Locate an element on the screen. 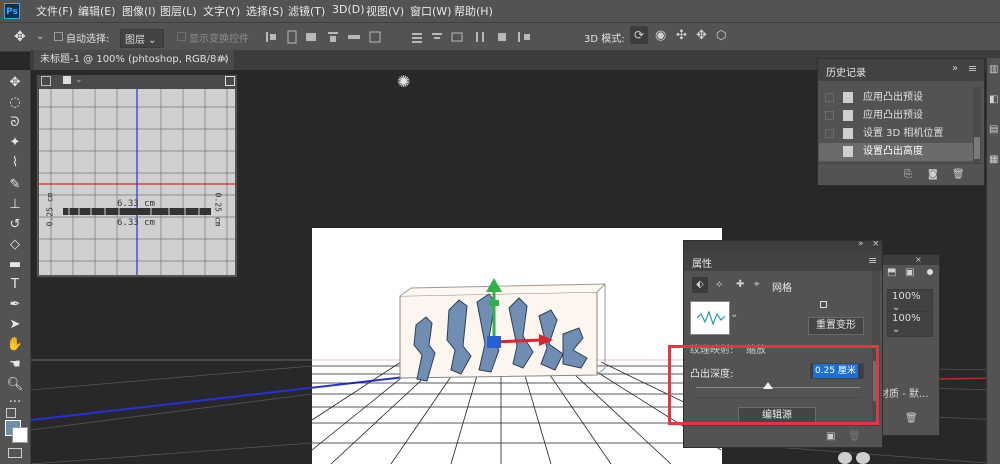 The height and width of the screenshot is (464, 1000). panel-icon: ◧ is located at coordinates (993, 99).